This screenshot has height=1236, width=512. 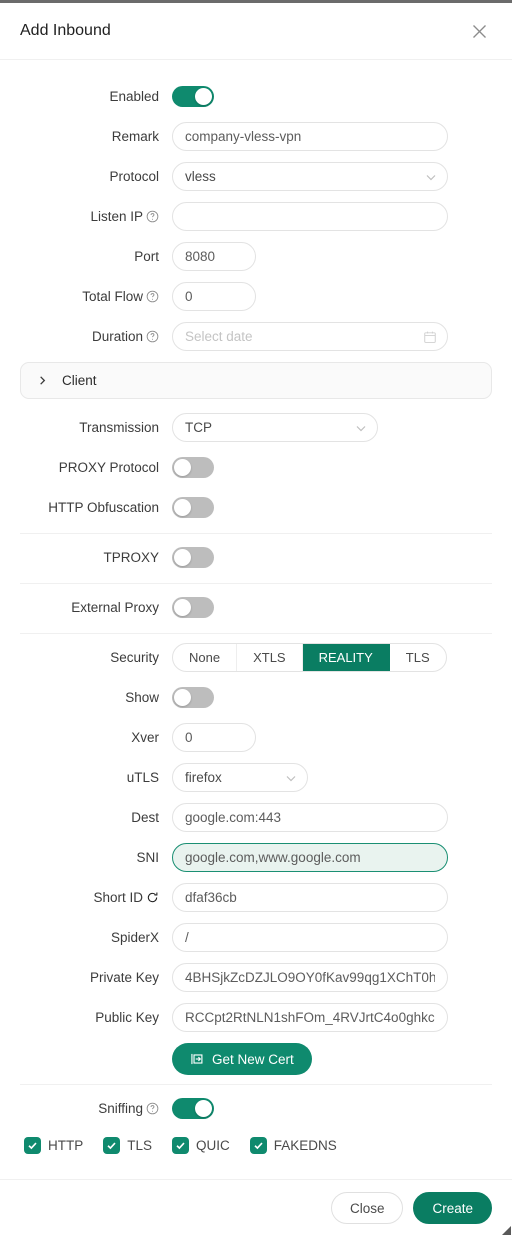 I want to click on label-total-flow: Total Flow, so click(x=96, y=297).